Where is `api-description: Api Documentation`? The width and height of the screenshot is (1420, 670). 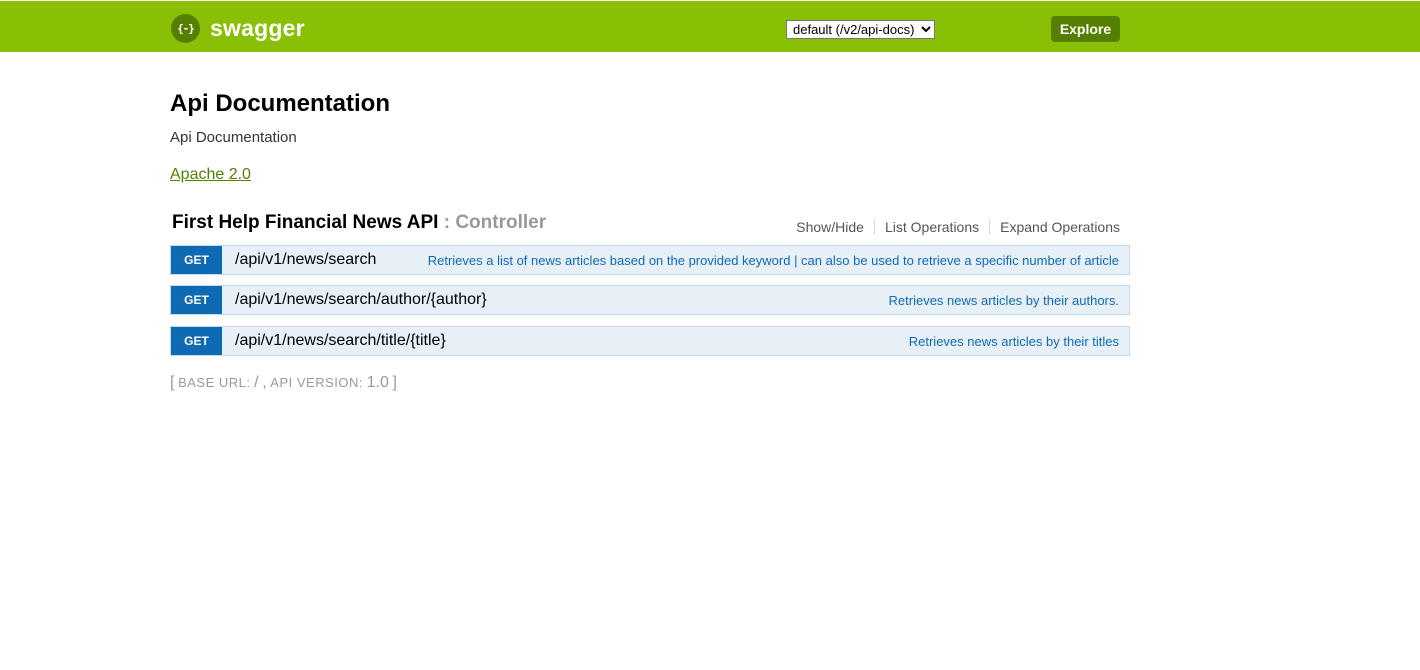 api-description: Api Documentation is located at coordinates (233, 137).